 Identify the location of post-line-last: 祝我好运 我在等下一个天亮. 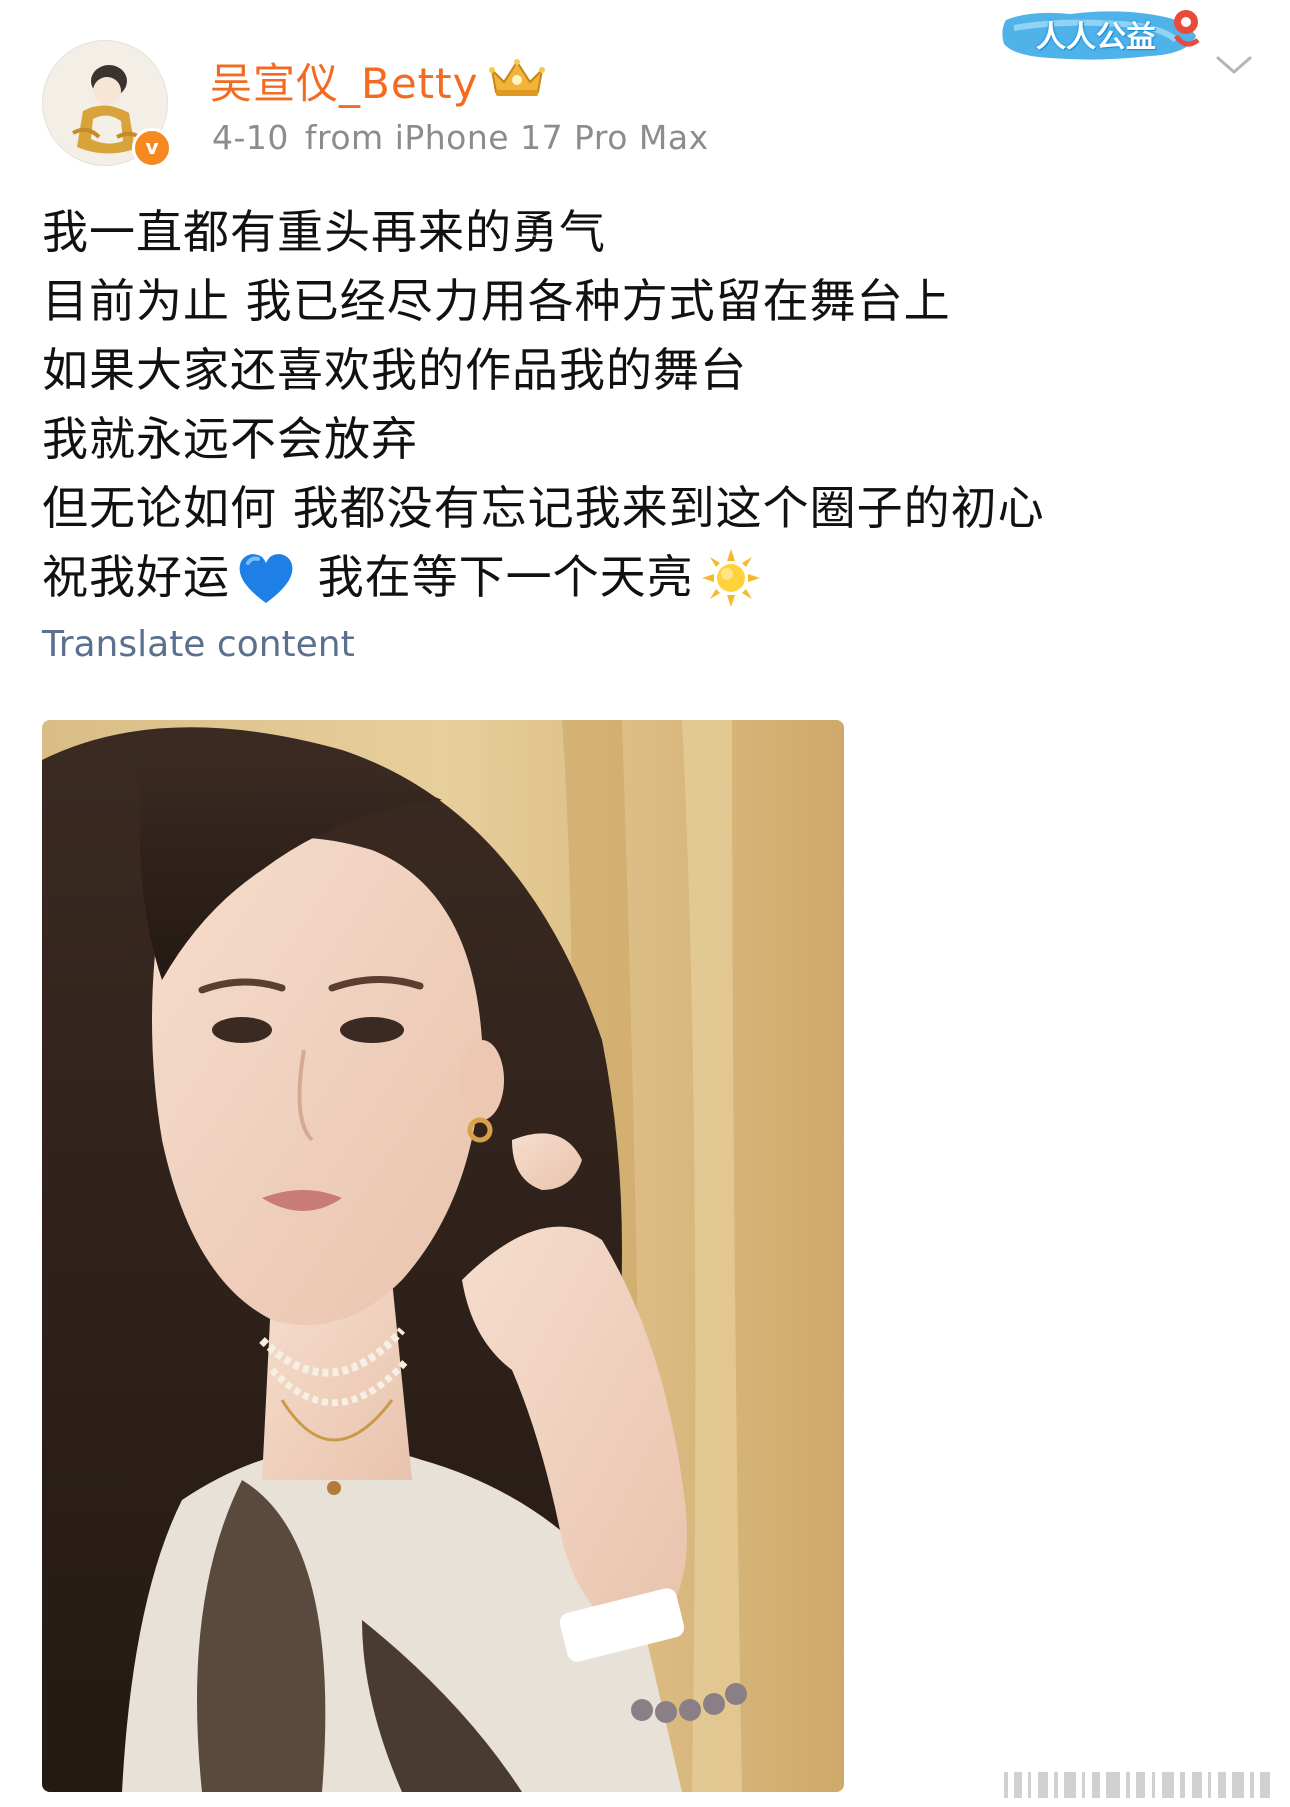
(642, 577).